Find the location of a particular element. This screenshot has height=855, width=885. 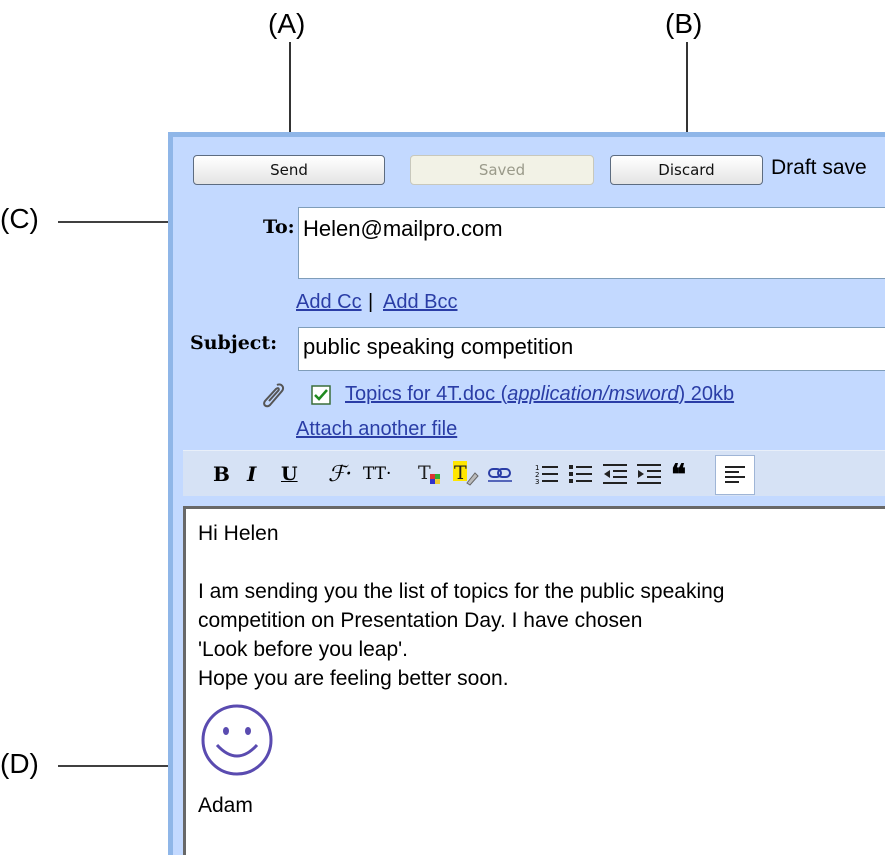

add-bcc-link: Add Bcc is located at coordinates (420, 302).